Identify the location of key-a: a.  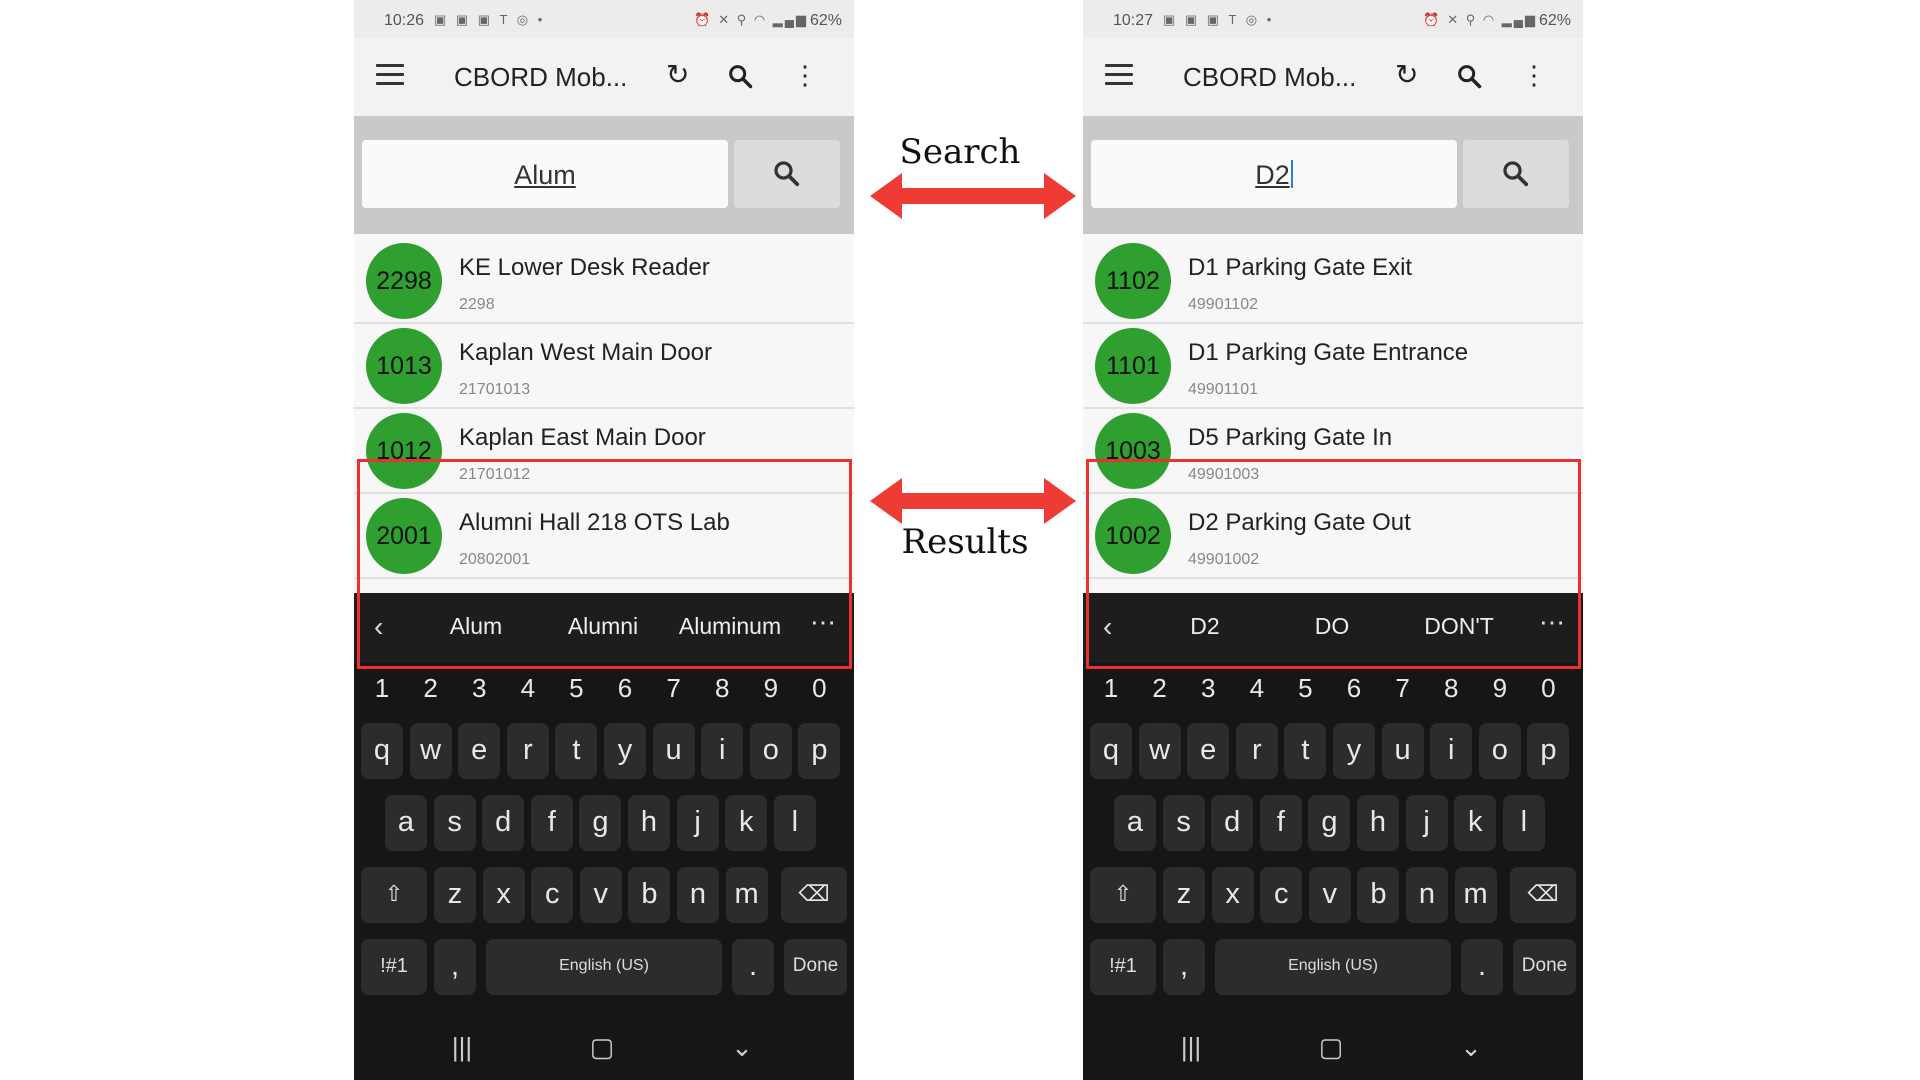
(1135, 823).